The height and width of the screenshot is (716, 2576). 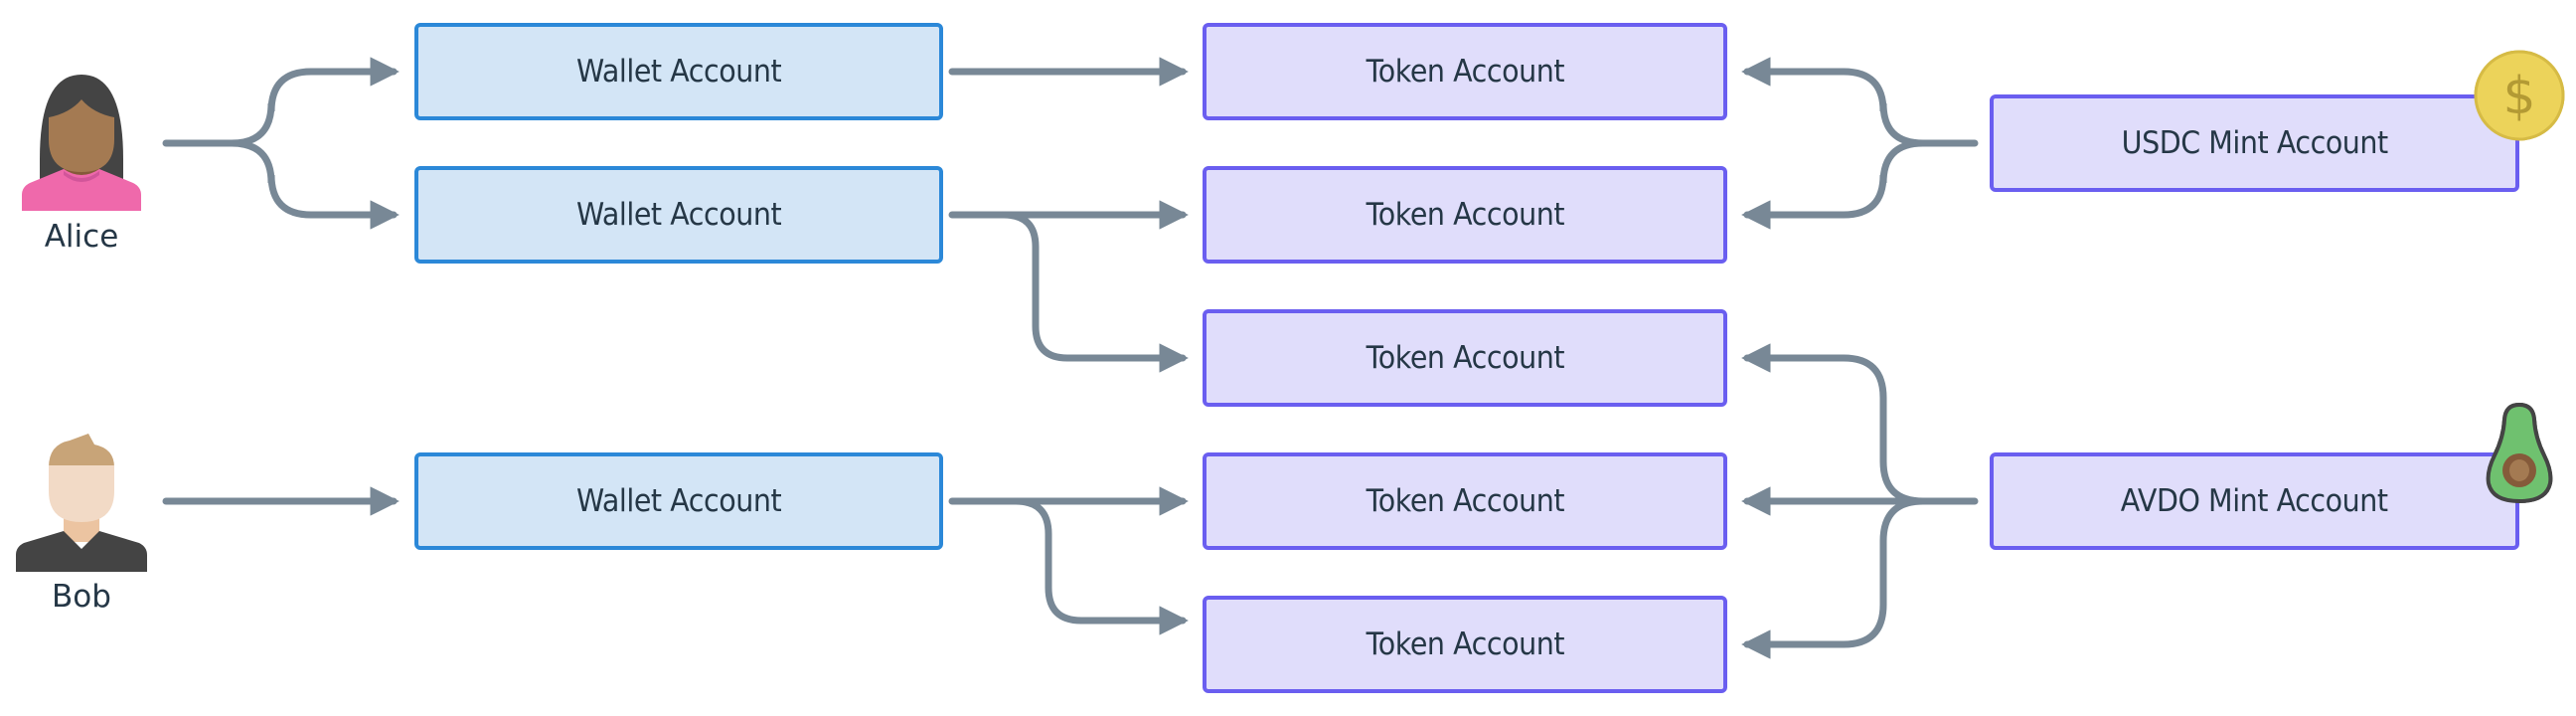 What do you see at coordinates (81, 143) in the screenshot?
I see `alice-avatar-icon` at bounding box center [81, 143].